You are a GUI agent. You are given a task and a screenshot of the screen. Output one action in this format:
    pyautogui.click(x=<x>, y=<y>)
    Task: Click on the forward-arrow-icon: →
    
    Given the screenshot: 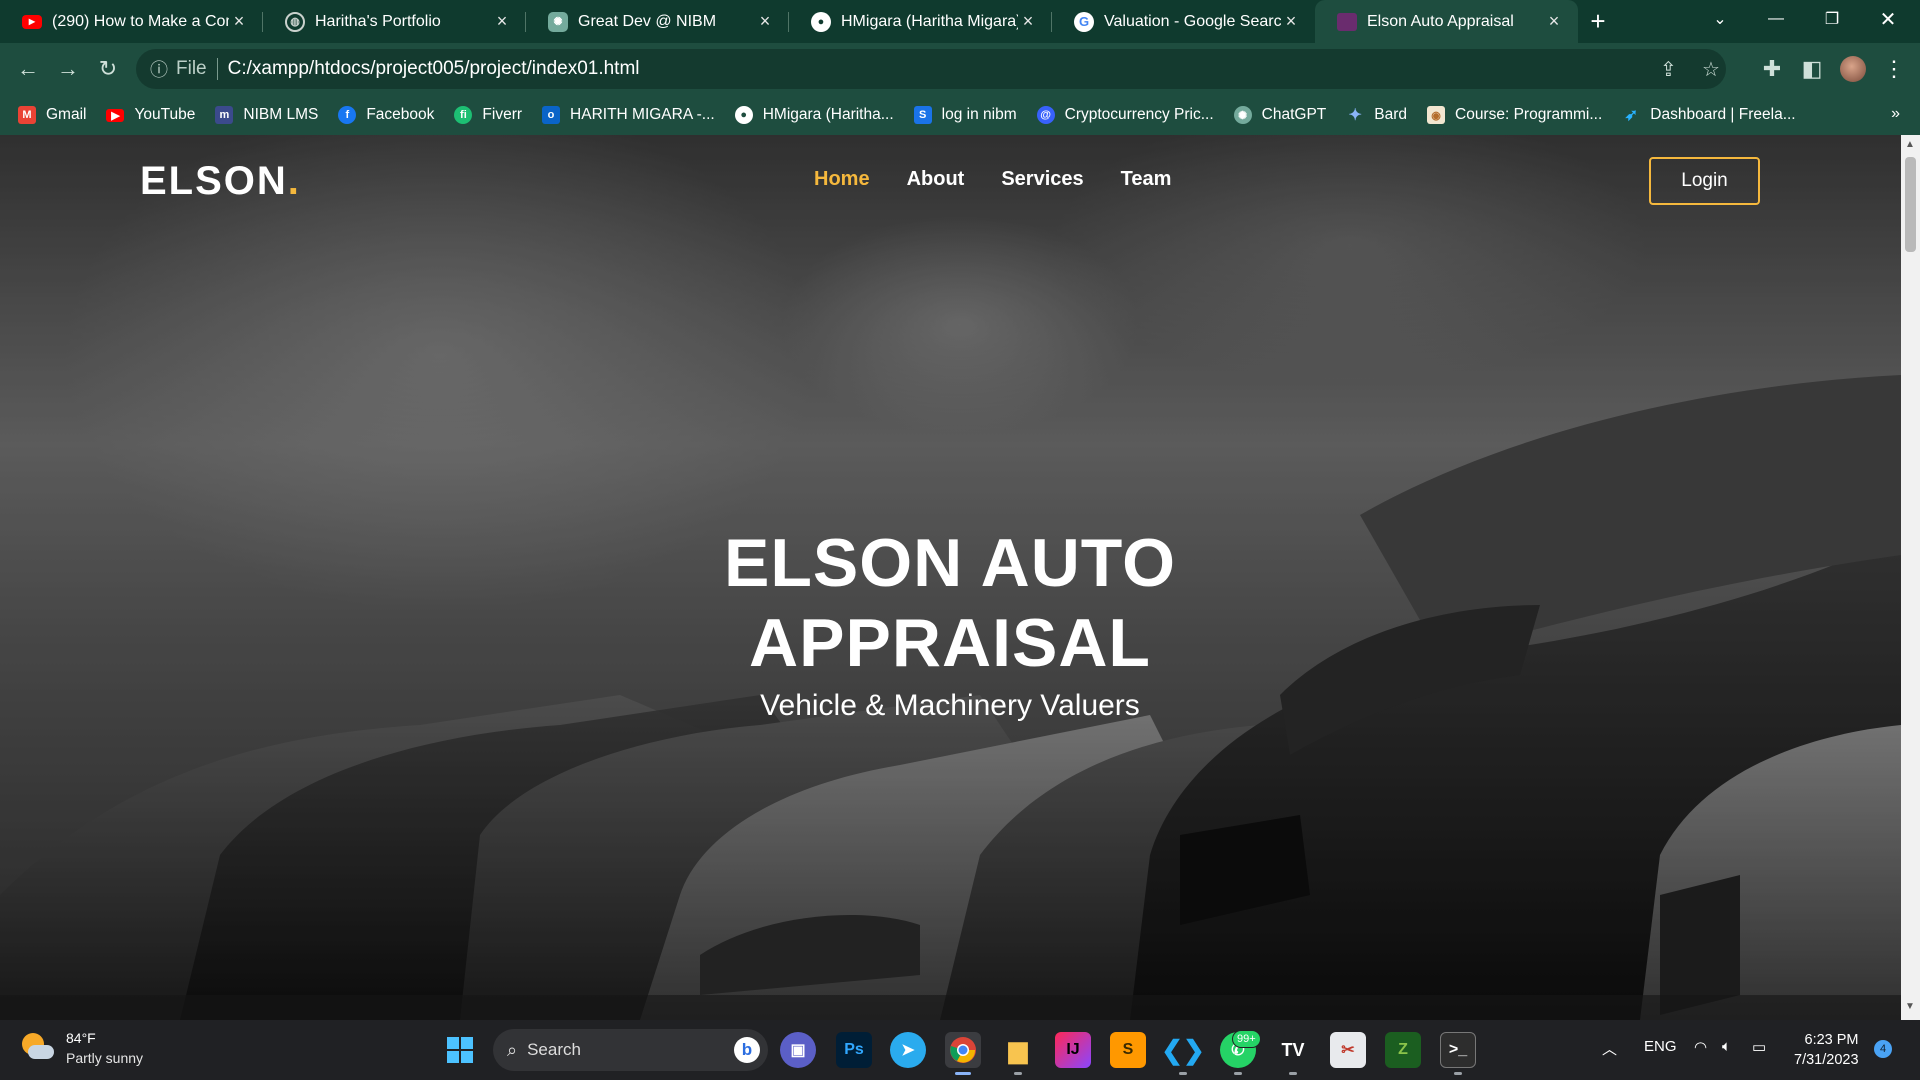 What is the action you would take?
    pyautogui.click(x=68, y=69)
    